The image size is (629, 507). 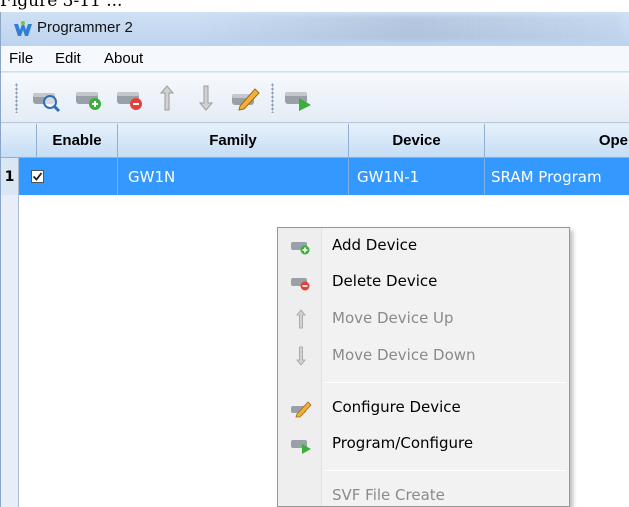 What do you see at coordinates (403, 443) in the screenshot?
I see `ctx-program-configure-label: Program/Configure` at bounding box center [403, 443].